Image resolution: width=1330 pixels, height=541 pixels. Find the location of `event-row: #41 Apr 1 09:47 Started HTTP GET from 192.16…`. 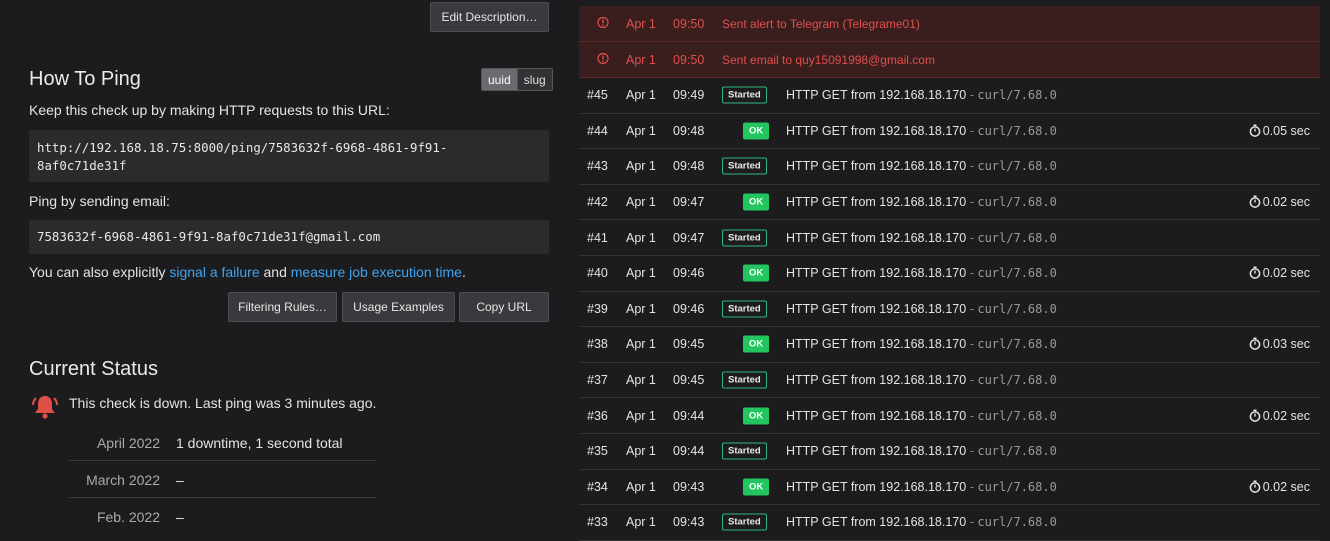

event-row: #41 Apr 1 09:47 Started HTTP GET from 192.16… is located at coordinates (949, 238).